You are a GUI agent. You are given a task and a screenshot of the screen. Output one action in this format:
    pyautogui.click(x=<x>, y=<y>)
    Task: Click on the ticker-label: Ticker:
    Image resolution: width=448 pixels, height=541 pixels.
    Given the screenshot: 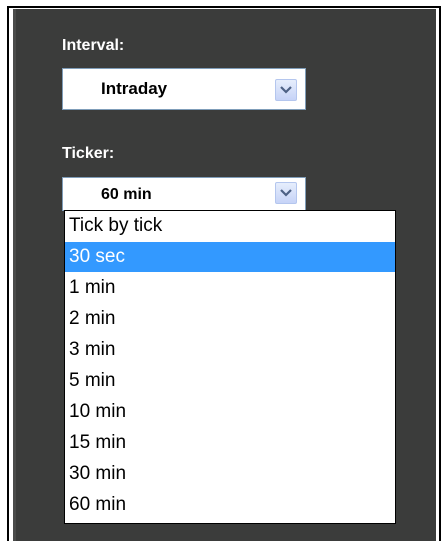 What is the action you would take?
    pyautogui.click(x=88, y=153)
    